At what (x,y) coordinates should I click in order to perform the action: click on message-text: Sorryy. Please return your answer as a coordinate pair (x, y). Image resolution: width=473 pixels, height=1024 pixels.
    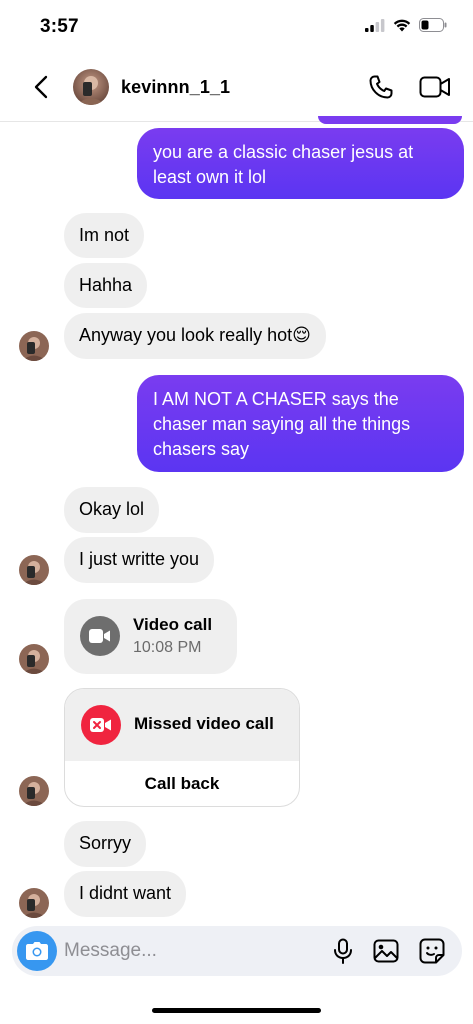
    Looking at the image, I should click on (105, 843).